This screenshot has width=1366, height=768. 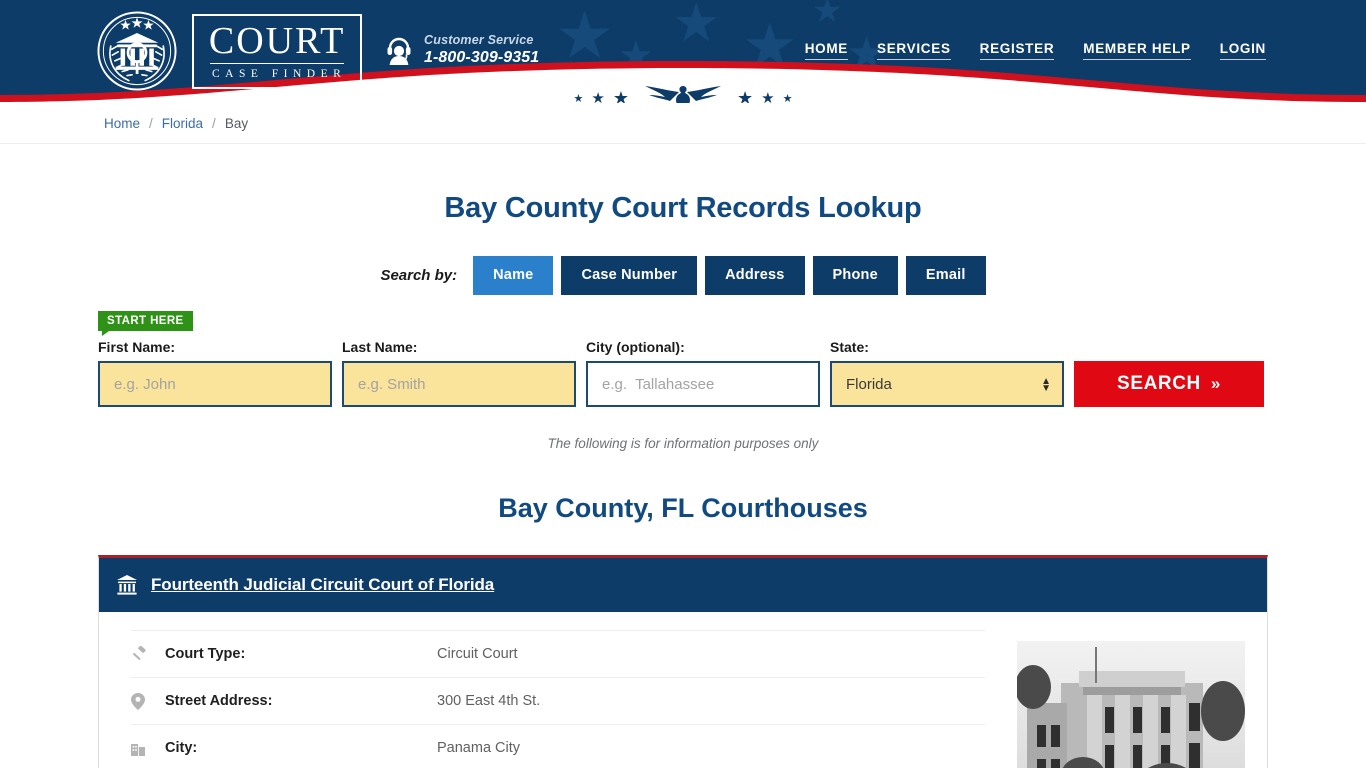 I want to click on eagle-icon, so click(x=683, y=93).